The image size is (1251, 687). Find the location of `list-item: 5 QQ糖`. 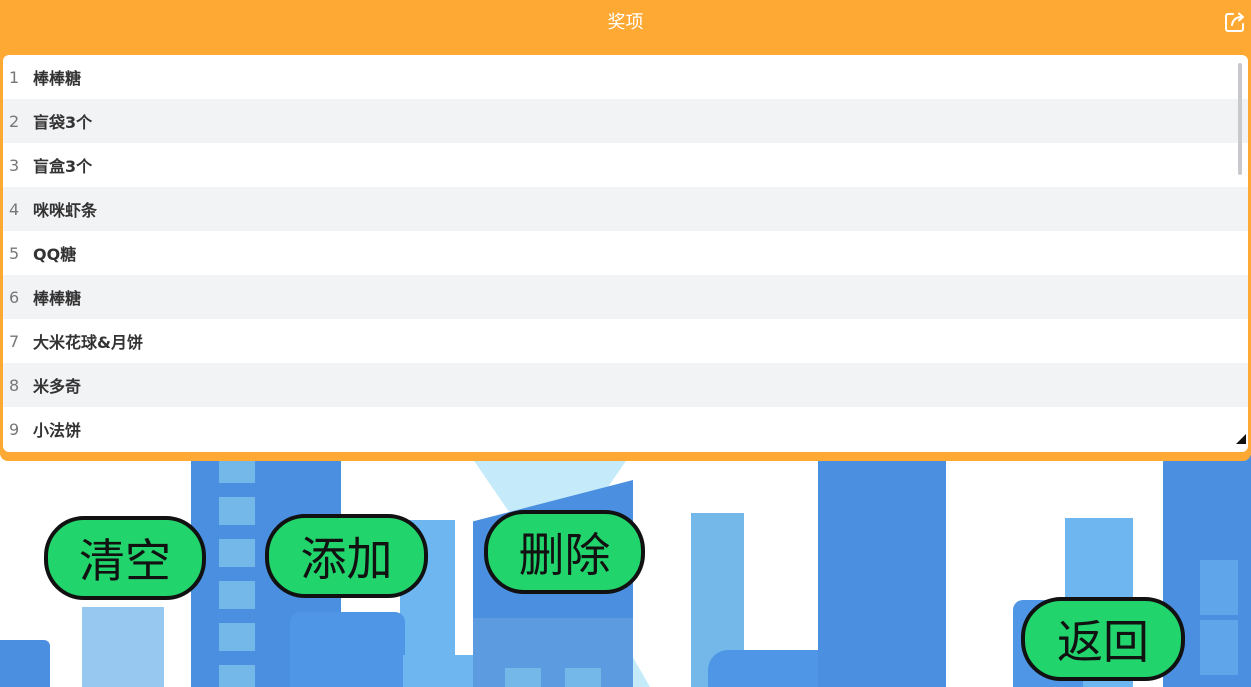

list-item: 5 QQ糖 is located at coordinates (625, 253).